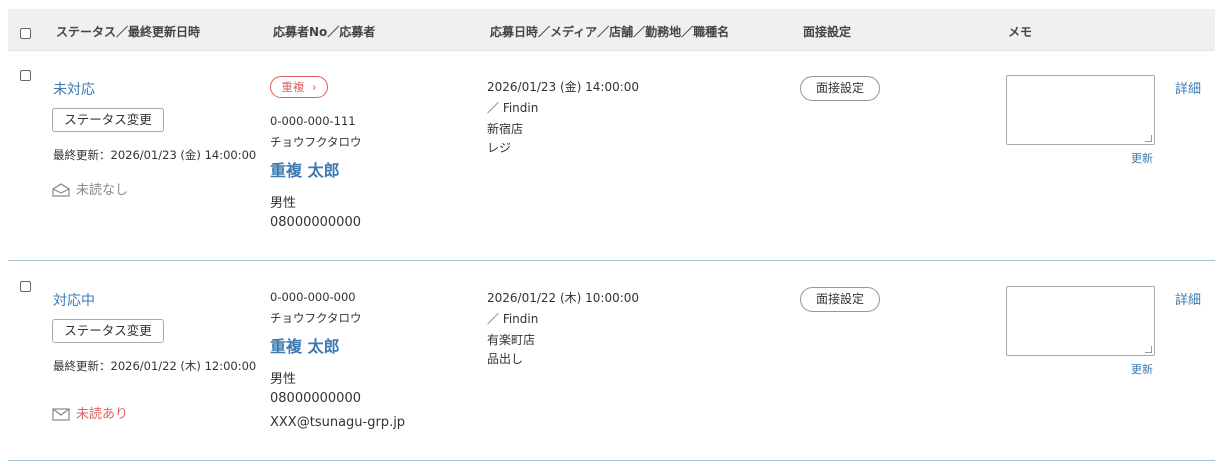 This screenshot has height=464, width=1228. Describe the element at coordinates (25, 33) in the screenshot. I see `select-all-checkbox` at that location.